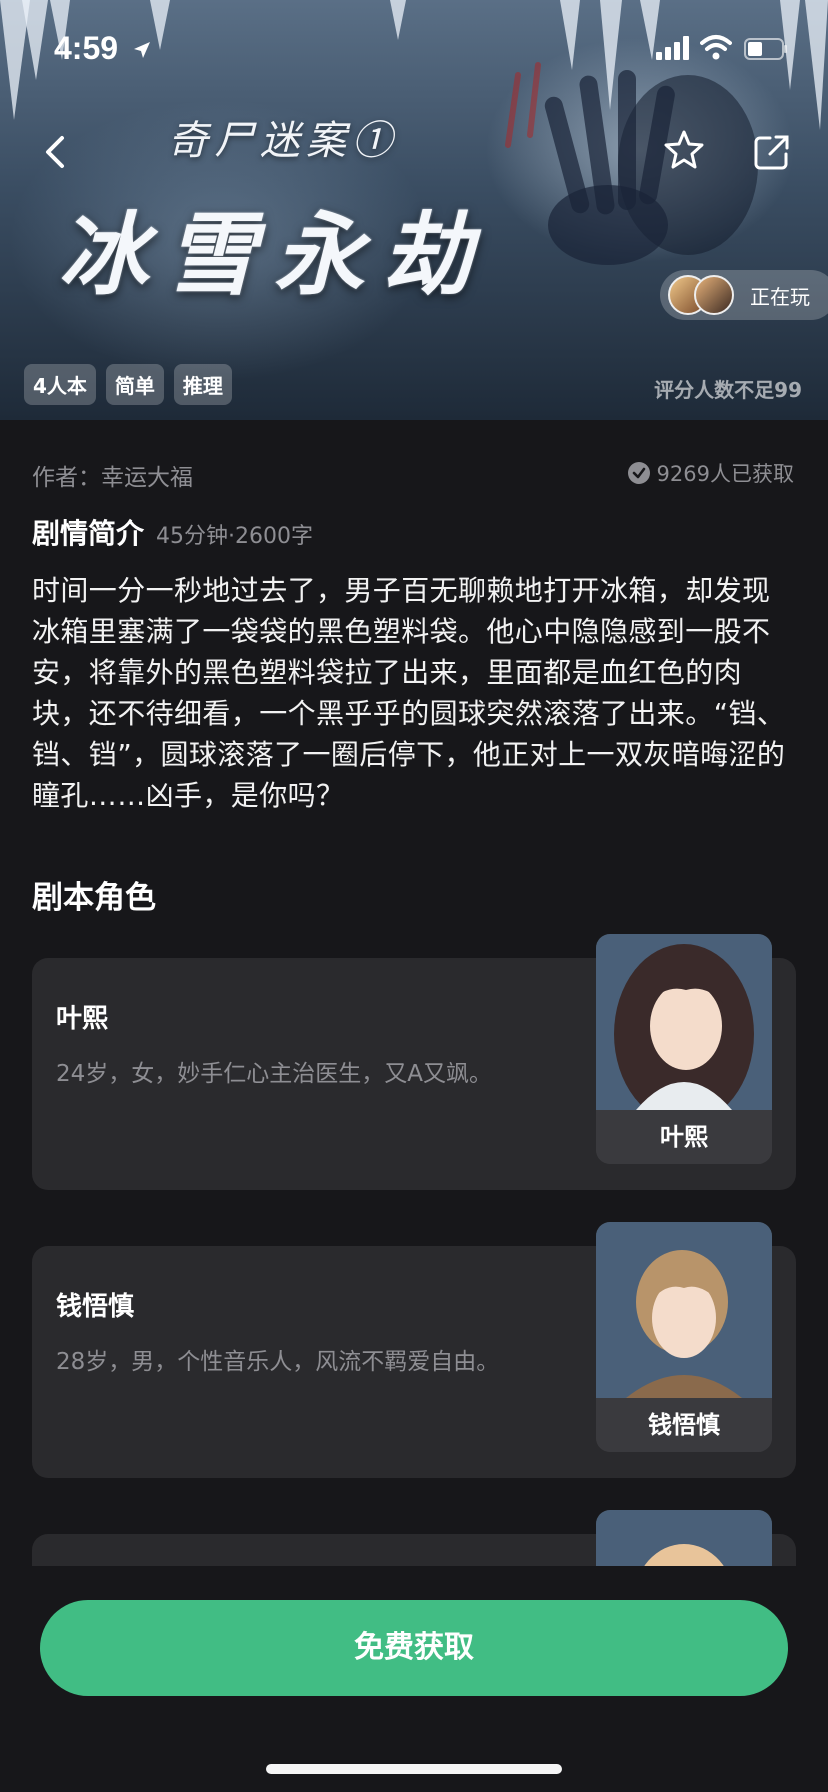 Image resolution: width=828 pixels, height=1792 pixels. Describe the element at coordinates (142, 50) in the screenshot. I see `location-arrow-icon` at that location.